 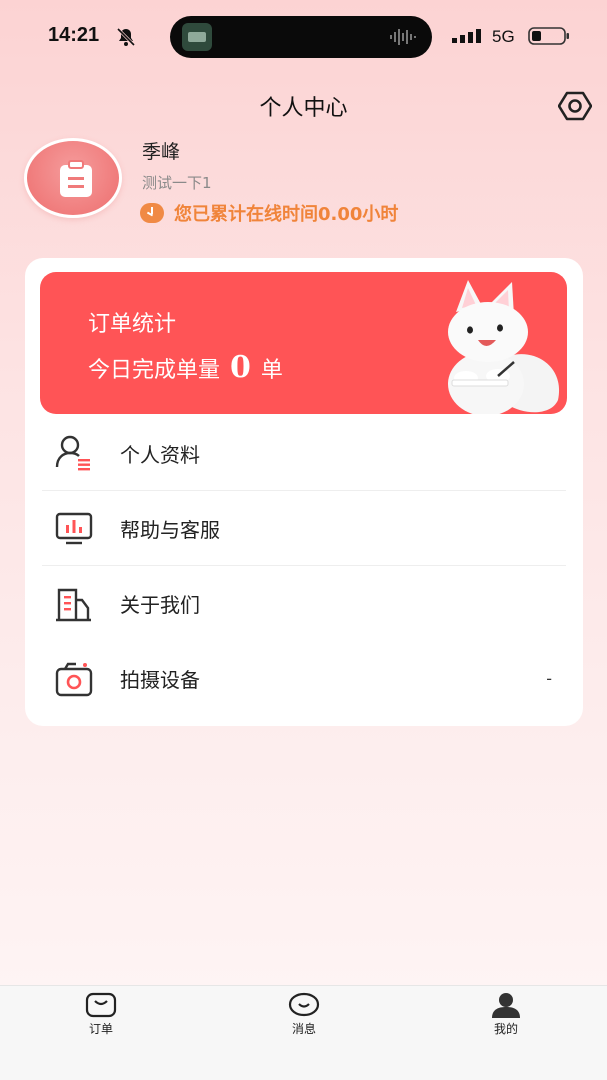 I want to click on menu-item-label: 帮助与客服, so click(x=170, y=529).